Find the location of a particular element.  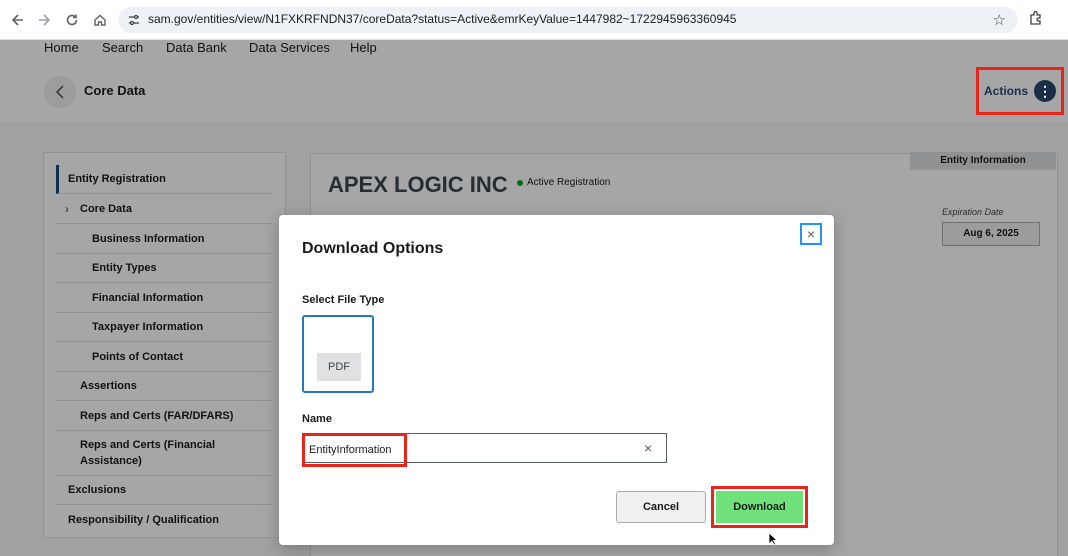

cancel-button: Cancel is located at coordinates (661, 507).